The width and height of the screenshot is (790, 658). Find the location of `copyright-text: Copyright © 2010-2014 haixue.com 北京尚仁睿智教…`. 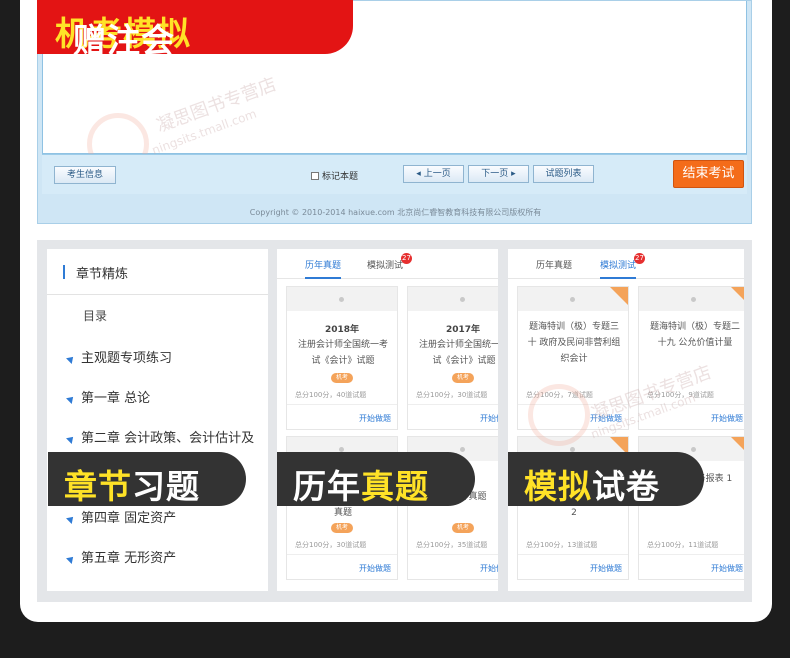

copyright-text: Copyright © 2010-2014 haixue.com 北京尚仁睿智教… is located at coordinates (395, 212).